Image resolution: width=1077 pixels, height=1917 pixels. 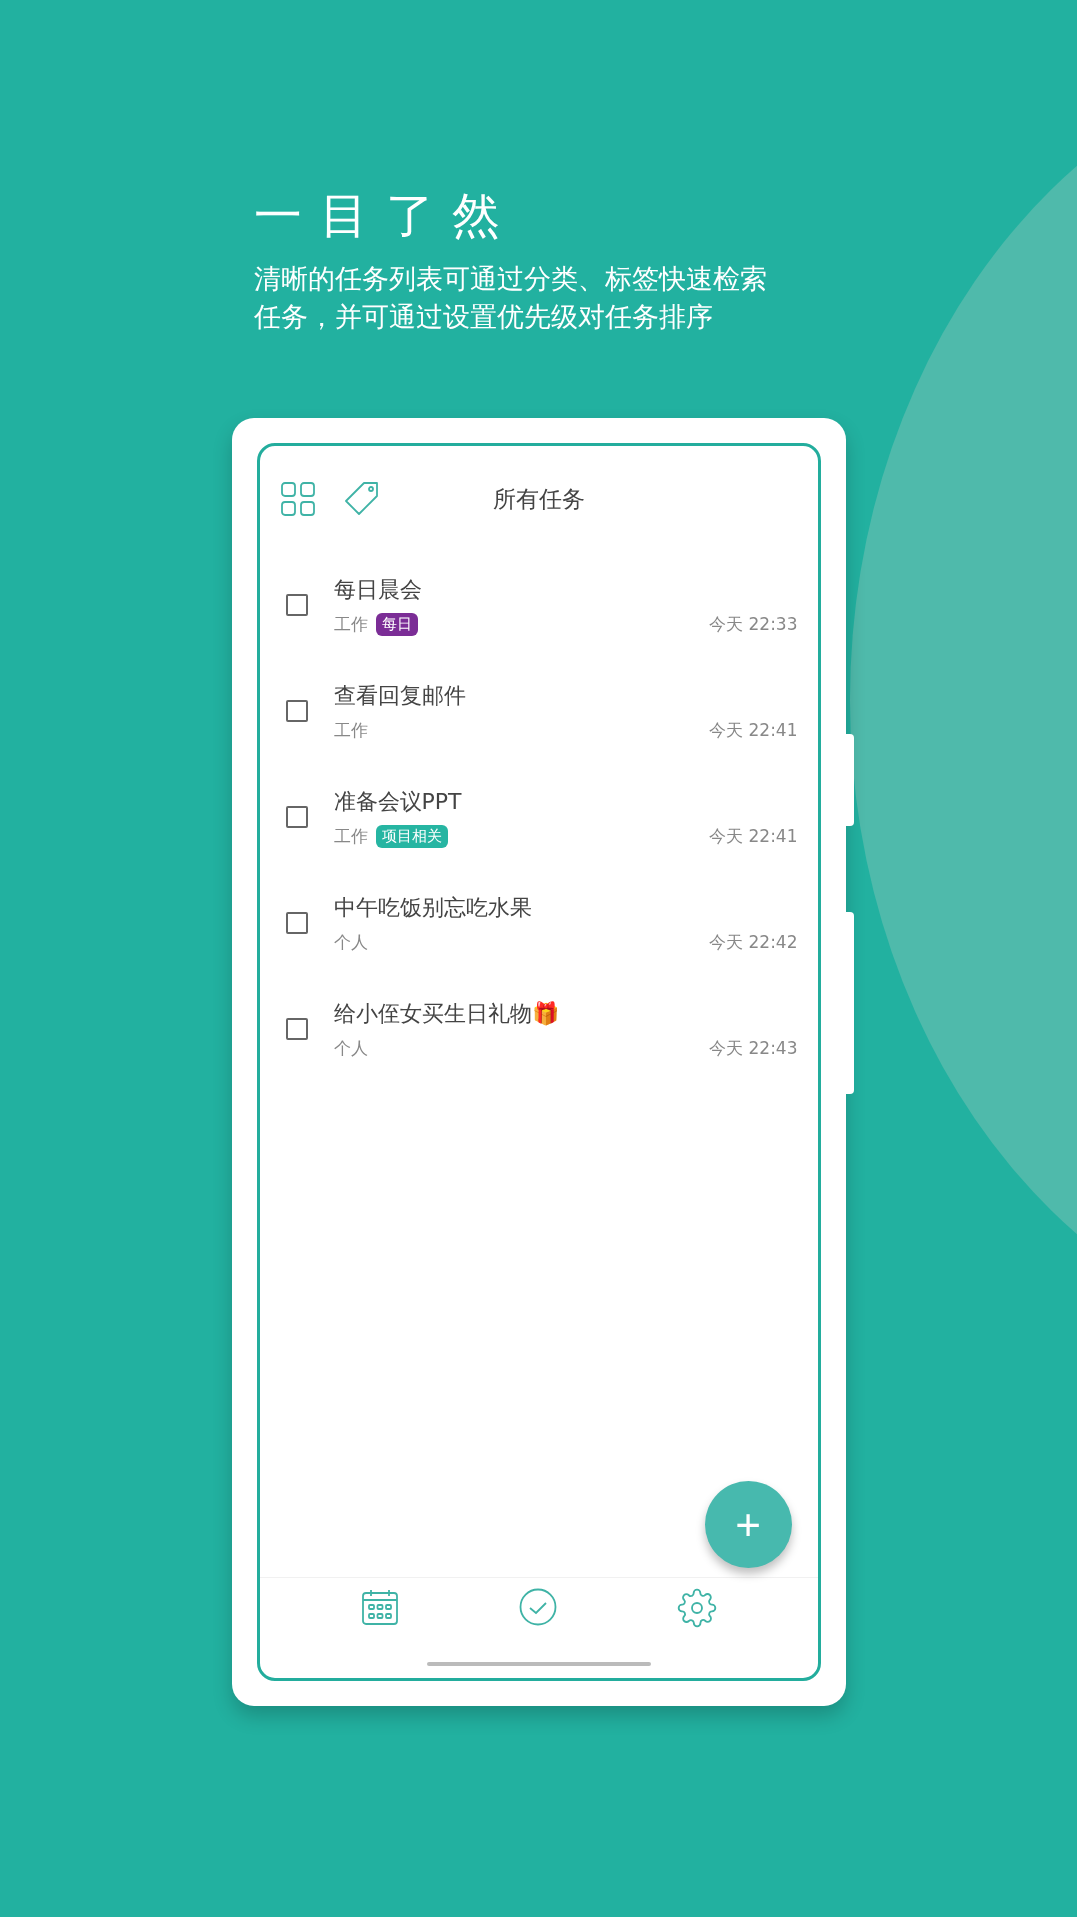 I want to click on subtitle-line: 任务，并可通过设置优先级对任务排序, so click(x=483, y=317).